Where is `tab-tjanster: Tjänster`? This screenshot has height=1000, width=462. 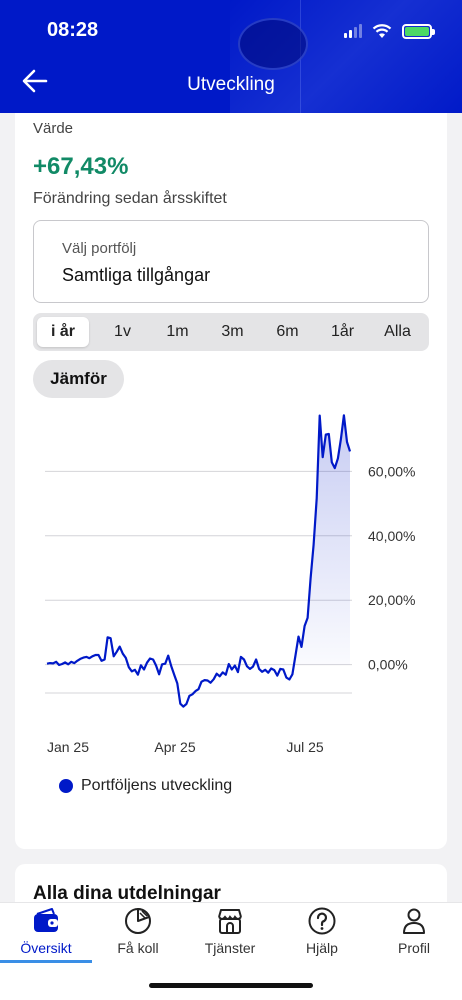 tab-tjanster: Tjänster is located at coordinates (230, 933).